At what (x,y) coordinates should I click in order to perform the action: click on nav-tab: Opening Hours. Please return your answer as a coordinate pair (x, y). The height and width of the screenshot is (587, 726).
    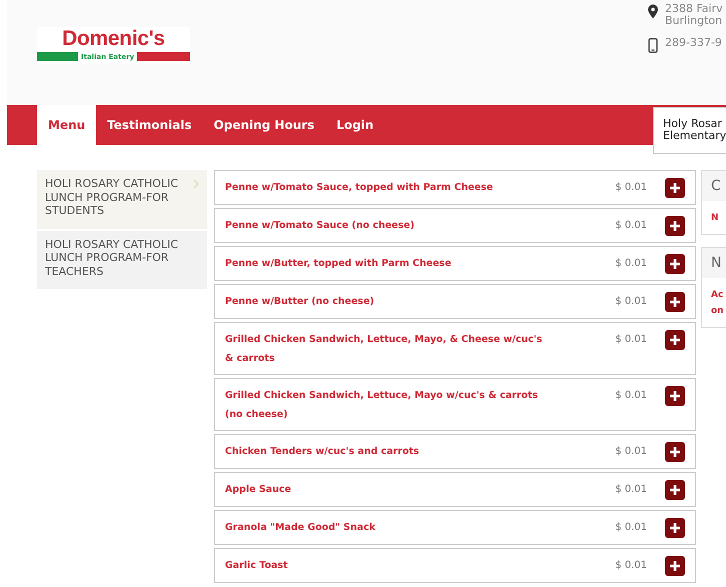
    Looking at the image, I should click on (264, 125).